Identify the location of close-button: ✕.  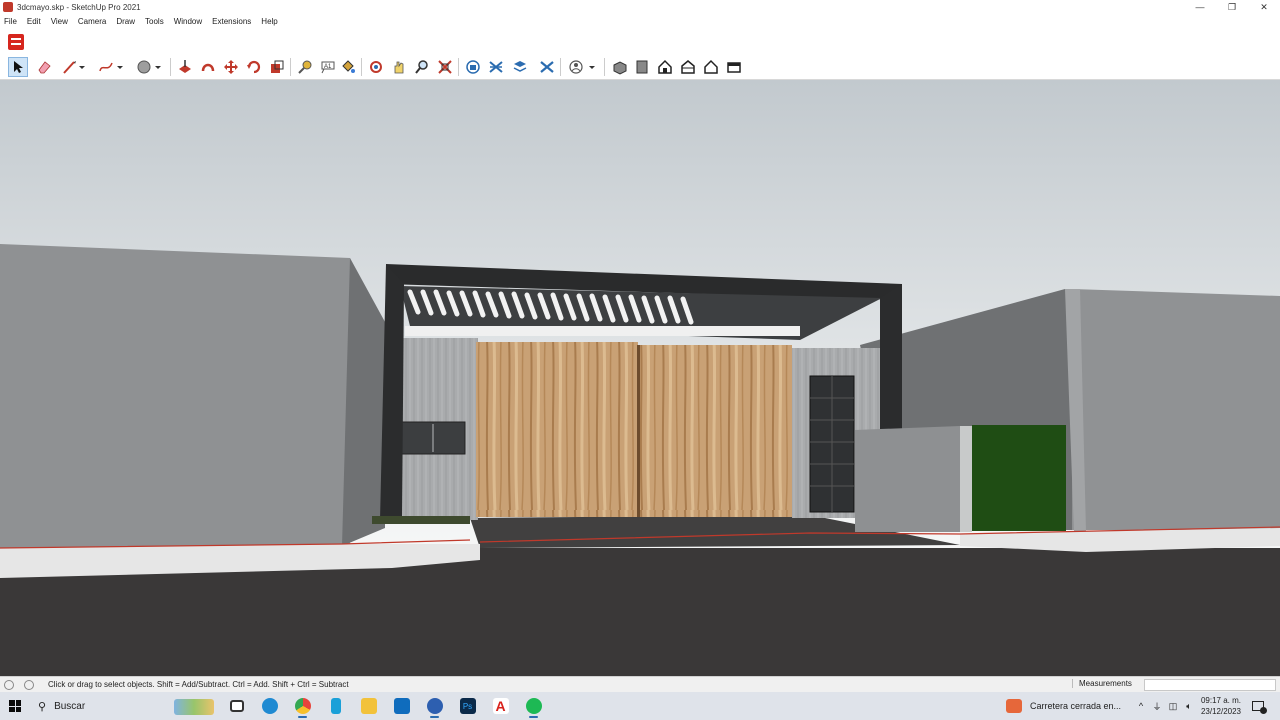
(1264, 7).